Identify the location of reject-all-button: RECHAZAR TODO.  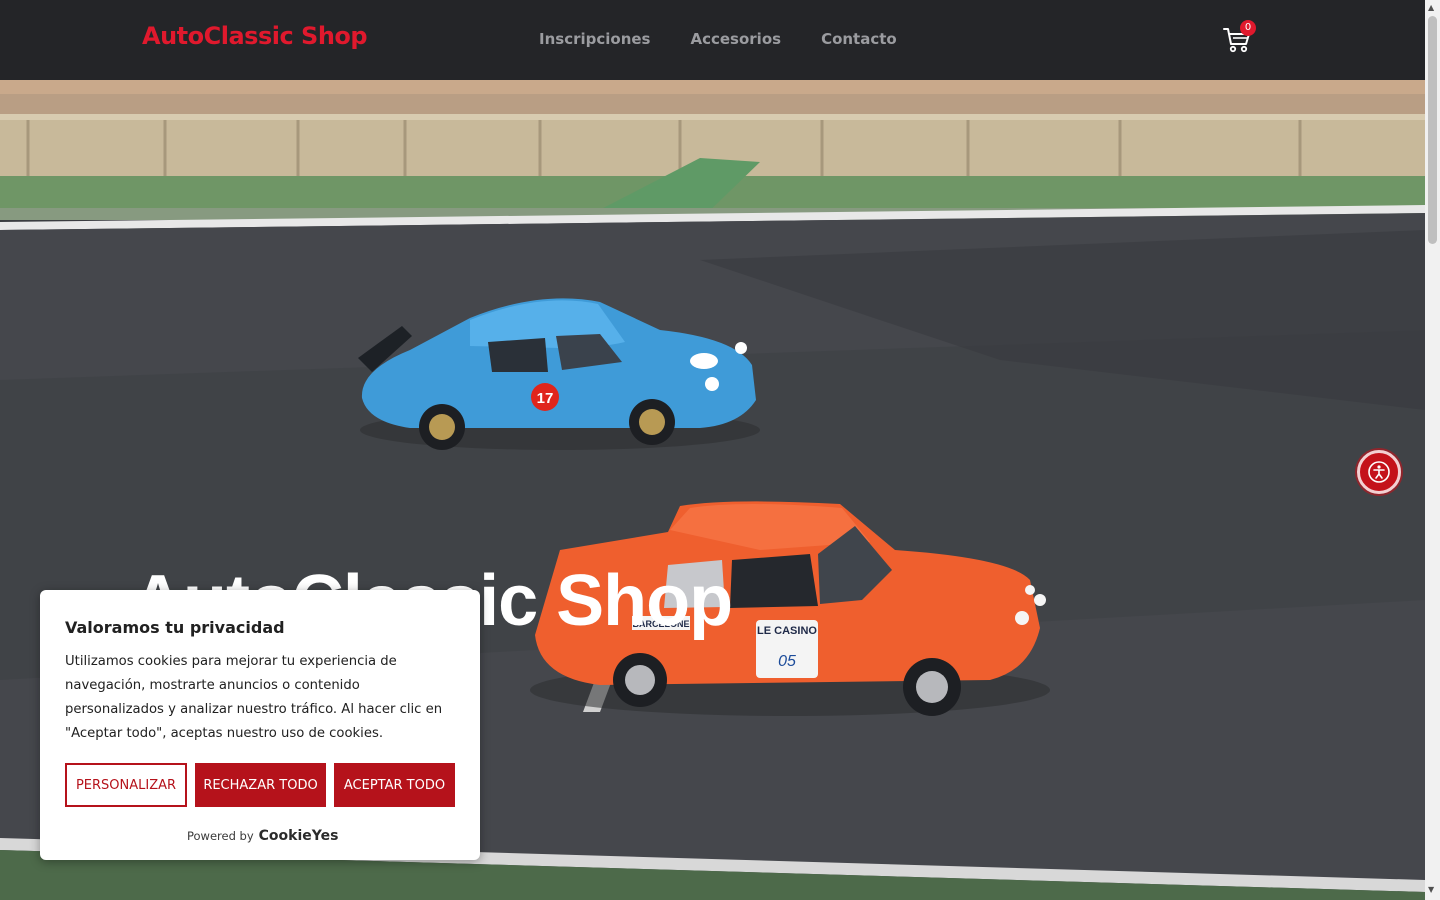
(260, 785).